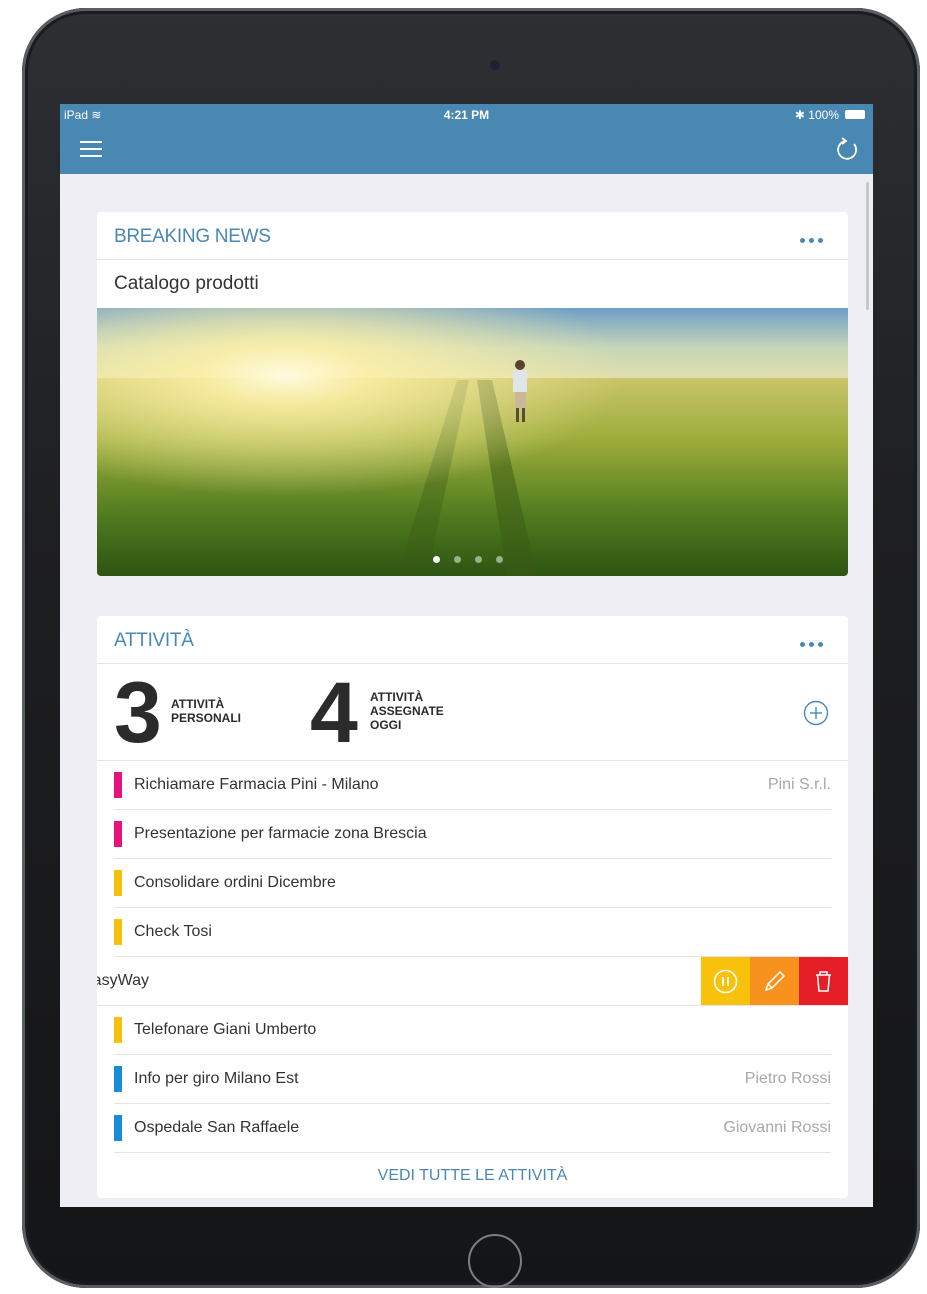  Describe the element at coordinates (823, 115) in the screenshot. I see `battery-label: 100%` at that location.